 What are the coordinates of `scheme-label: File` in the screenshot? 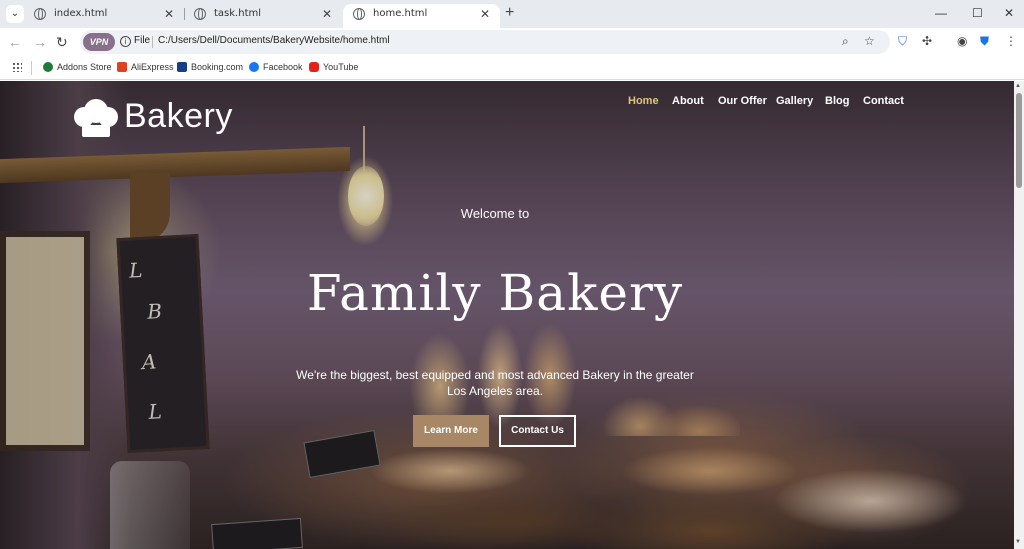 It's located at (142, 40).